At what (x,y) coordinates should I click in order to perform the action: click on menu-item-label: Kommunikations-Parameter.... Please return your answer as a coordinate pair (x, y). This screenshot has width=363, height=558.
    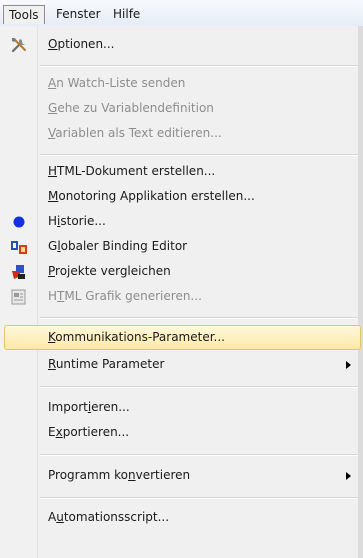
    Looking at the image, I should click on (136, 337).